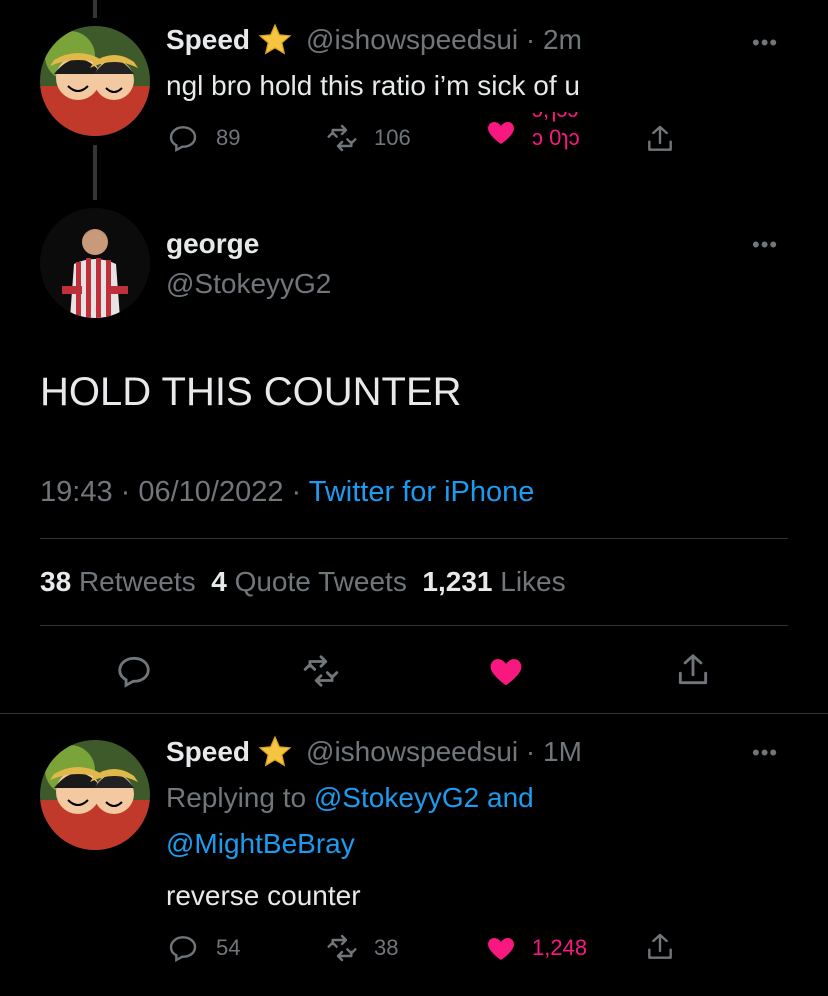 The width and height of the screenshot is (828, 996). Describe the element at coordinates (212, 244) in the screenshot. I see `display-name: george` at that location.